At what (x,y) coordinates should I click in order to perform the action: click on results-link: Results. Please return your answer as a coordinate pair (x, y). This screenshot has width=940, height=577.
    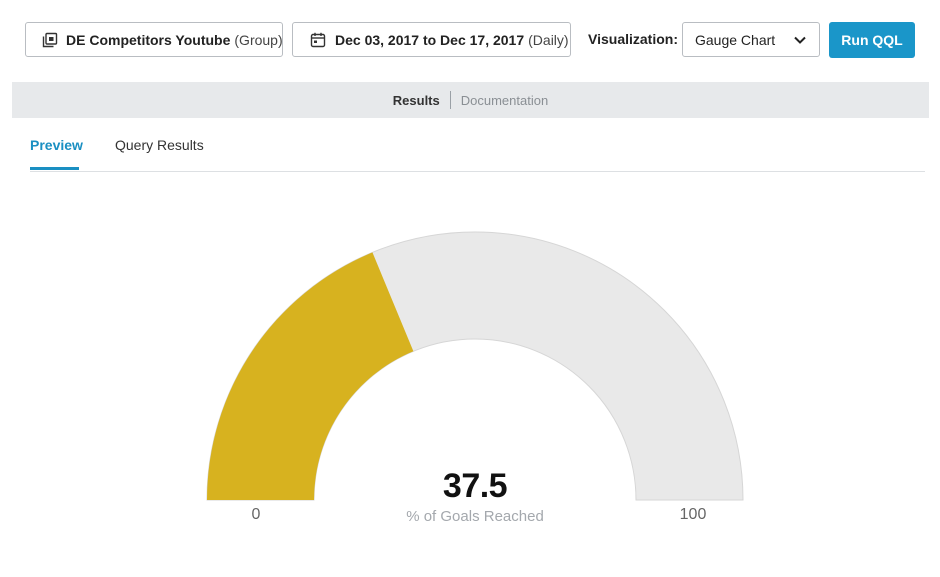
    Looking at the image, I should click on (416, 100).